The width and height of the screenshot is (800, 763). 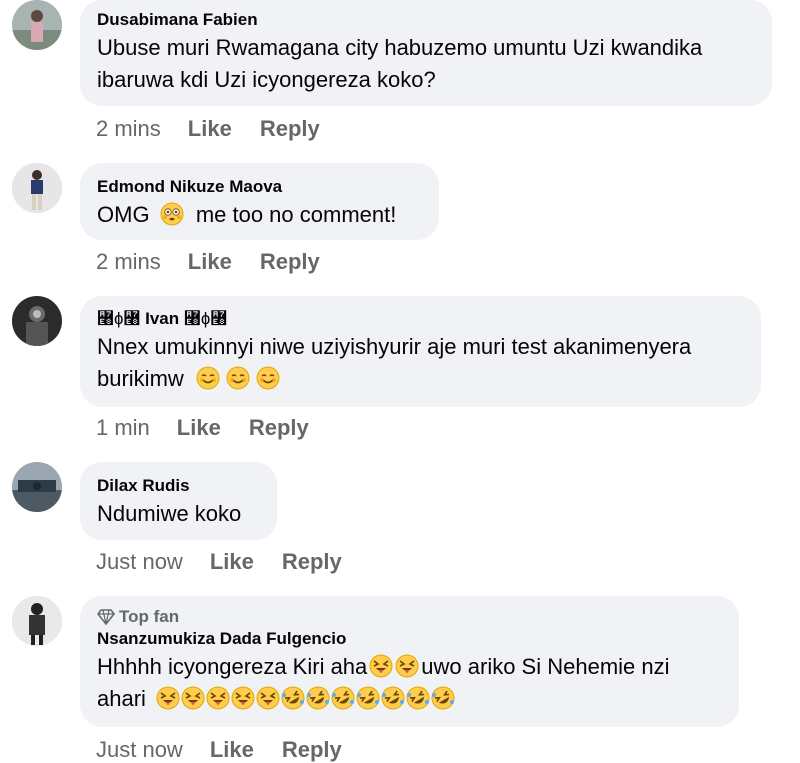 I want to click on comment-bubble: Dilax Rudis Ndumiwe koko, so click(x=178, y=501).